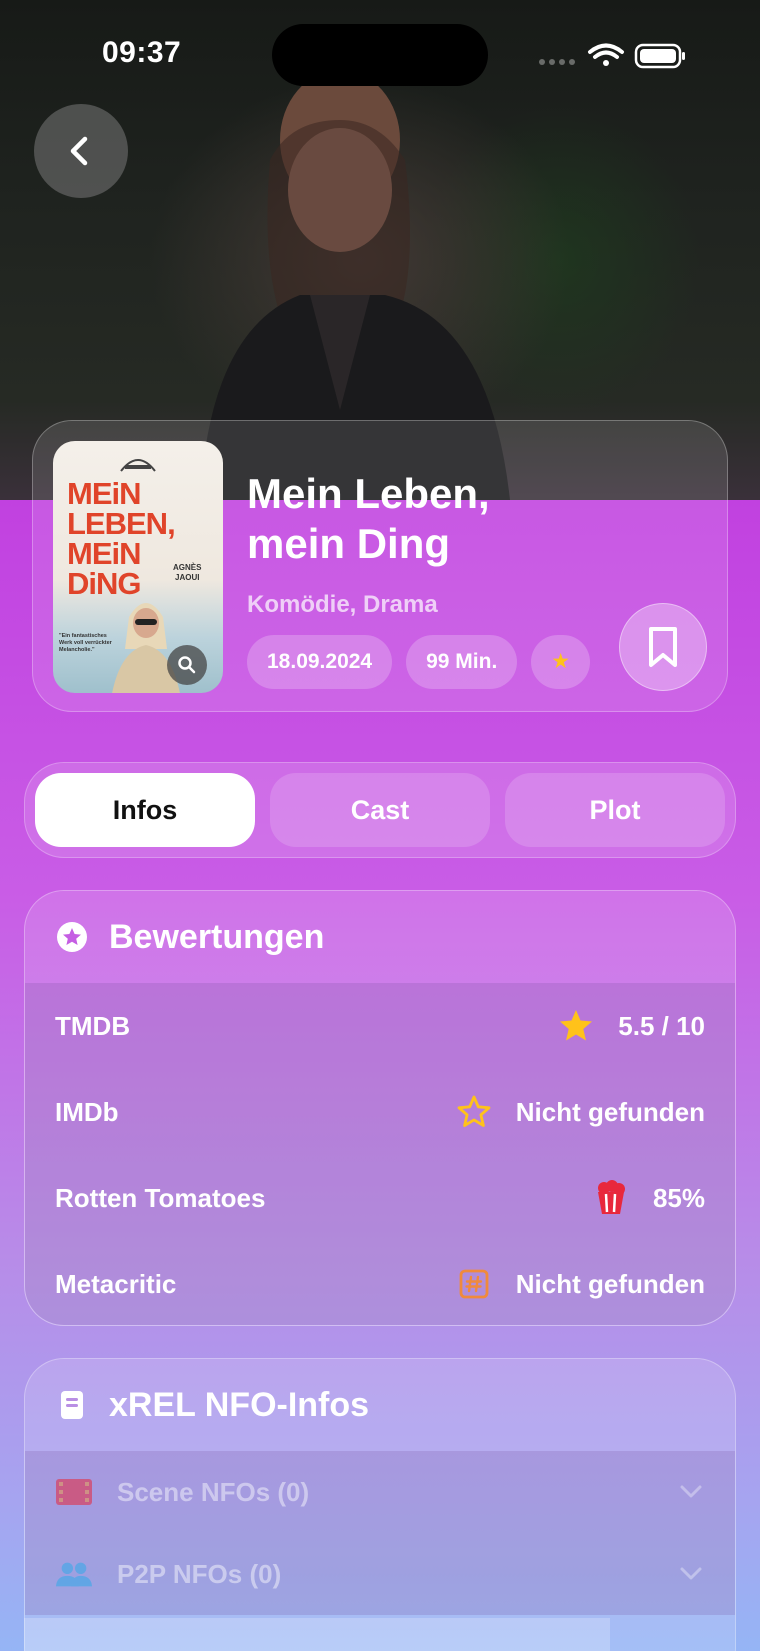  What do you see at coordinates (72, 1405) in the screenshot?
I see `document-icon` at bounding box center [72, 1405].